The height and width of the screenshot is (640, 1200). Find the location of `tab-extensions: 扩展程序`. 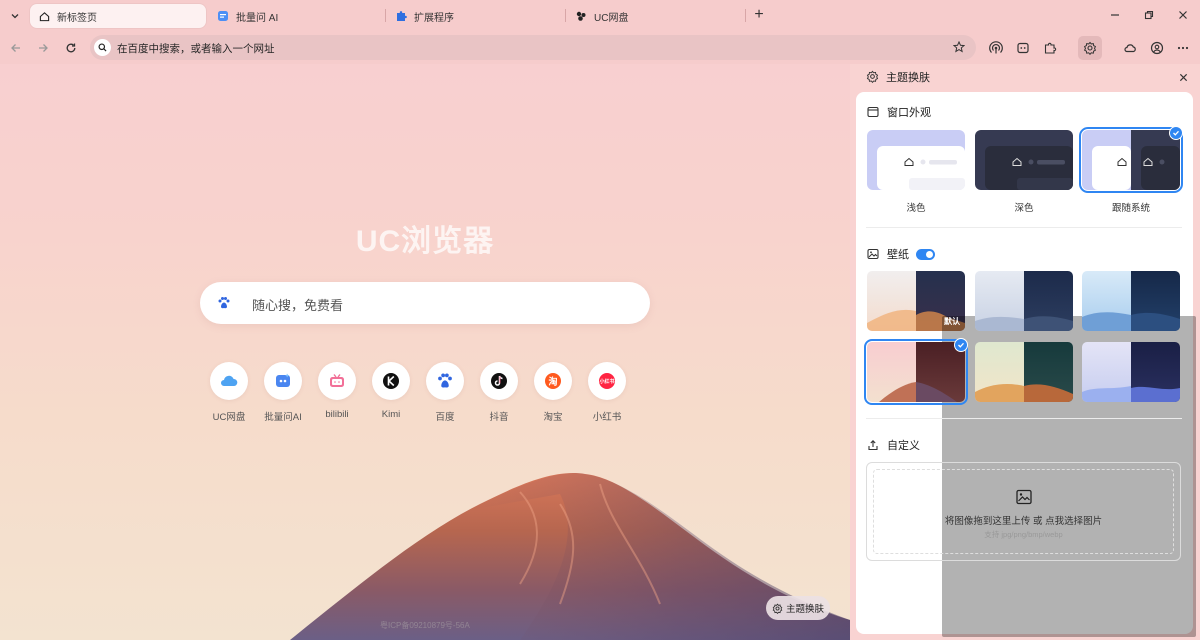

tab-extensions: 扩展程序 is located at coordinates (473, 16).